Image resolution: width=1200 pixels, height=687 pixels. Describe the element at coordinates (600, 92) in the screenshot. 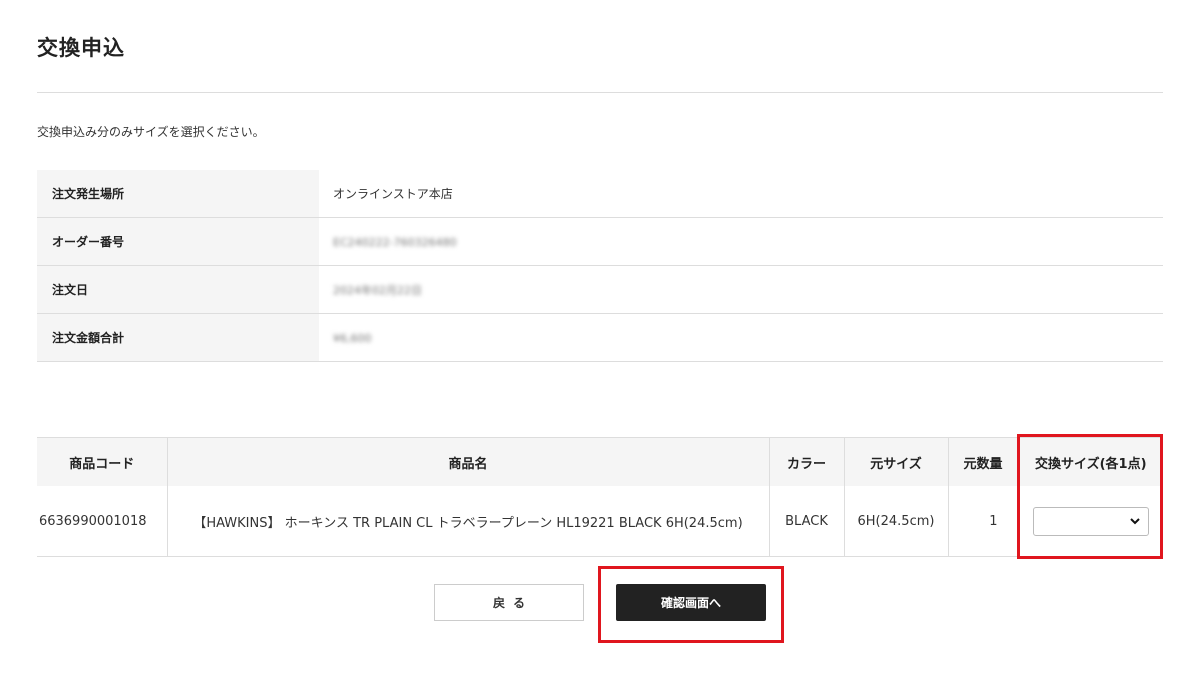

I see `title-divider` at that location.